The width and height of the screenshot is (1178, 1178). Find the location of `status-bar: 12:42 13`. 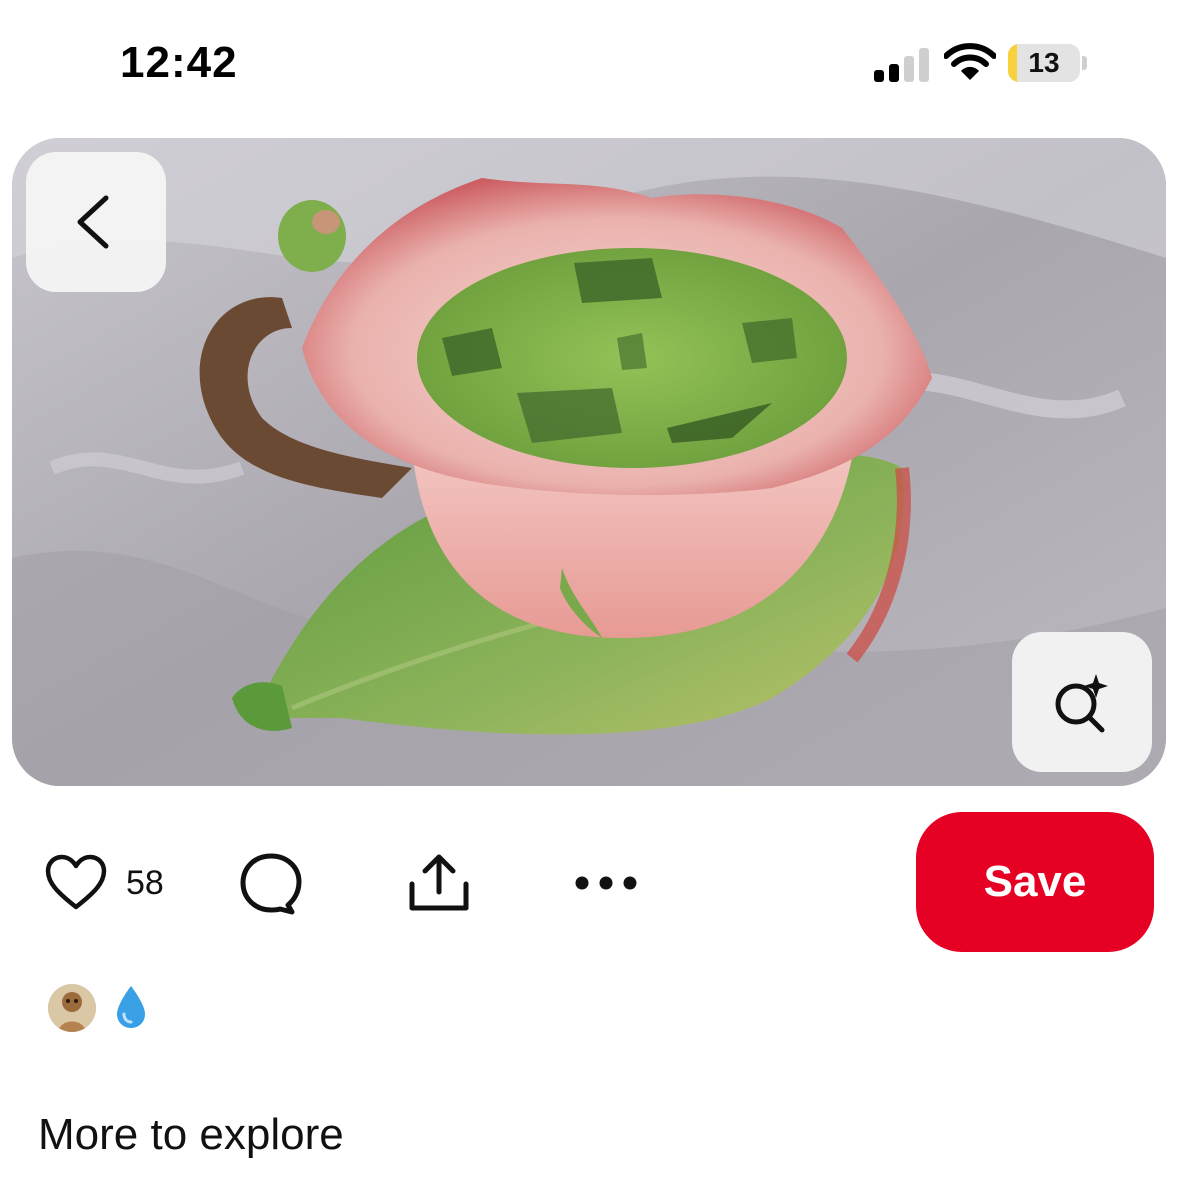

status-bar: 12:42 13 is located at coordinates (589, 65).